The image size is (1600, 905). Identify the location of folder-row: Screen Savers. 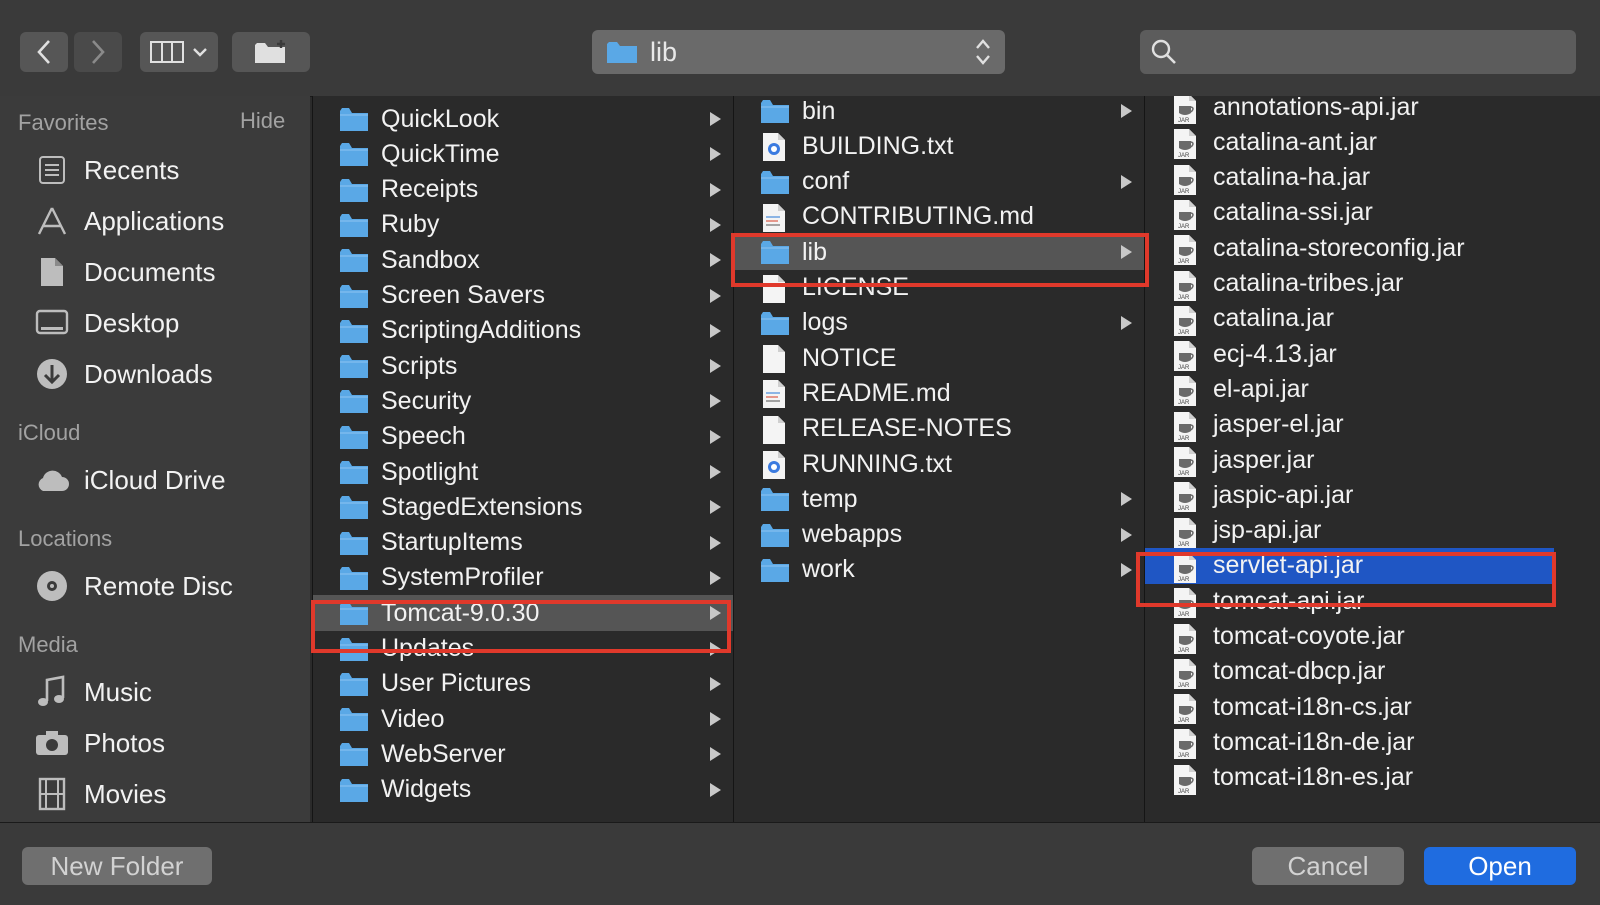
(523, 296).